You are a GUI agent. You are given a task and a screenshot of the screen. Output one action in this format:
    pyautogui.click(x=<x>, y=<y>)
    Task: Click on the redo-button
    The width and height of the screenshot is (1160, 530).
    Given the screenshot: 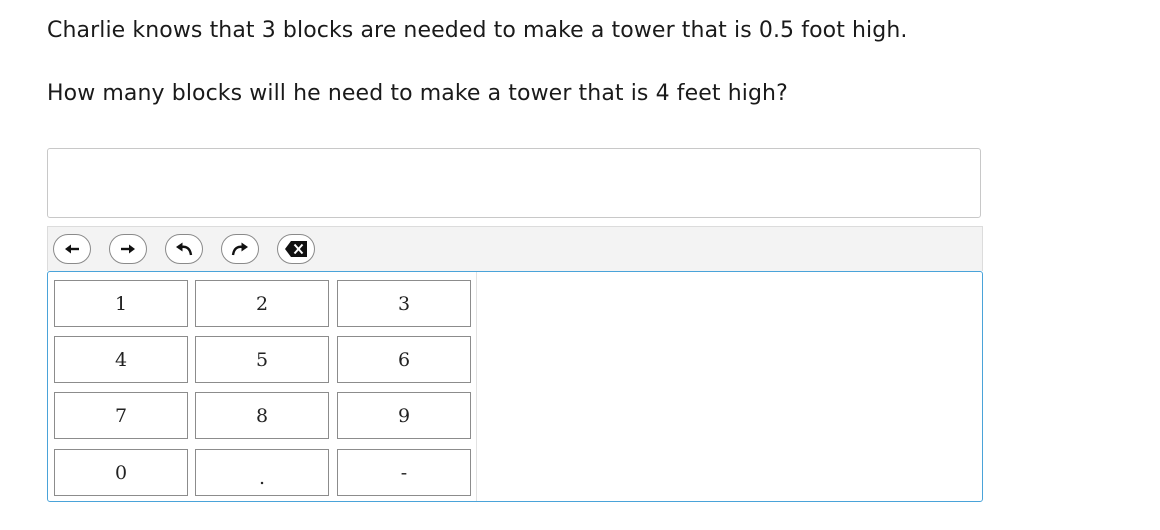 What is the action you would take?
    pyautogui.click(x=240, y=249)
    